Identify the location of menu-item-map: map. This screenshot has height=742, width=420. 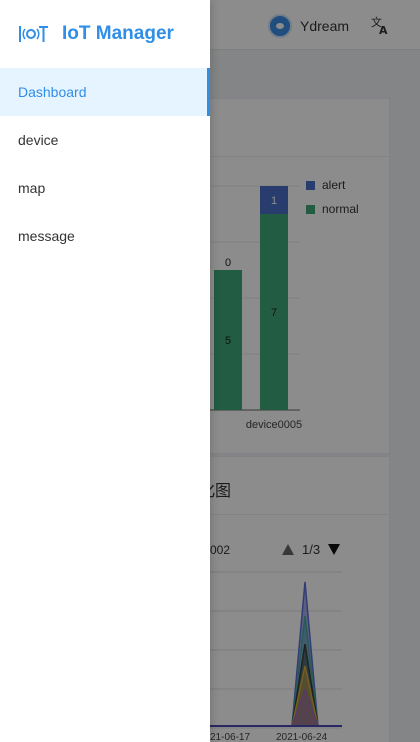
(105, 188).